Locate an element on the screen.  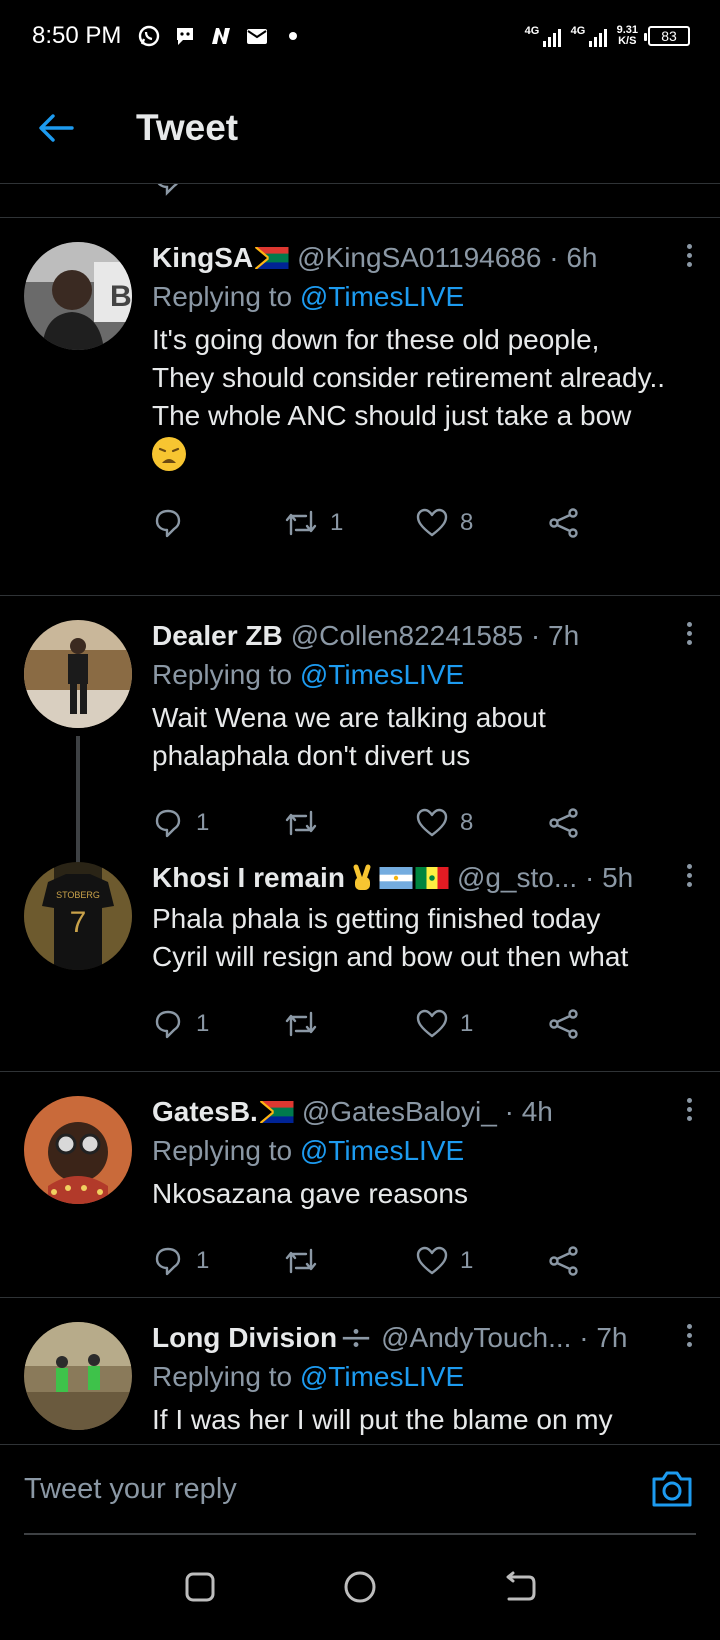
home-circle-icon is located at coordinates (360, 1587).